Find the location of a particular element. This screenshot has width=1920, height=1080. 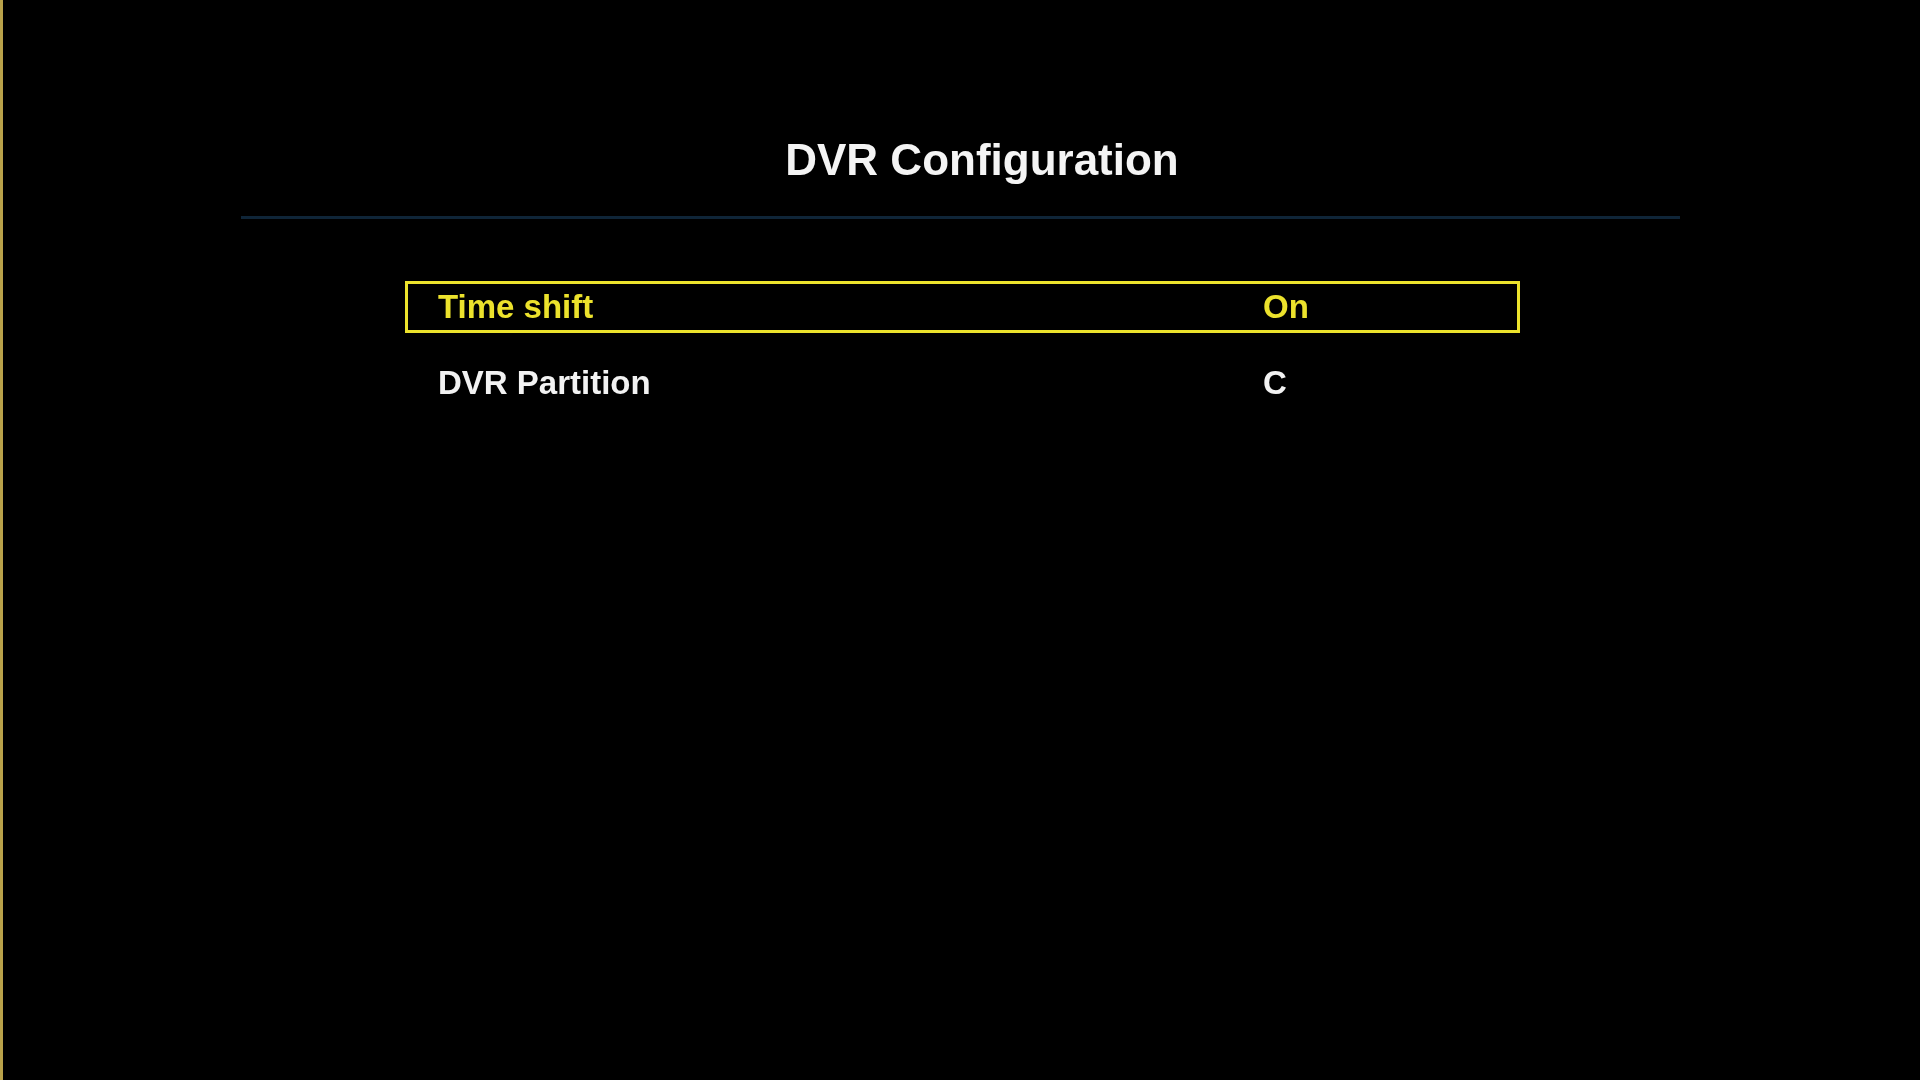

menu-item: DVR Partition C is located at coordinates (962, 383).